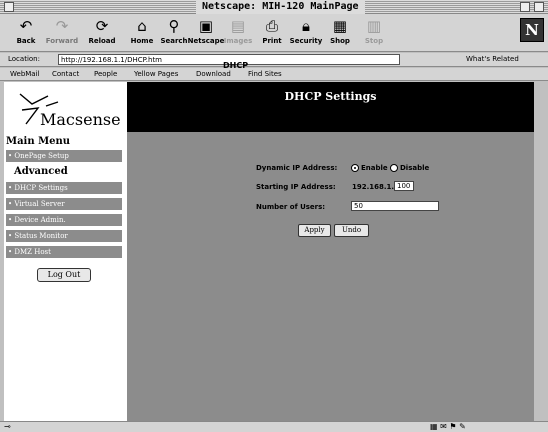 This screenshot has width=548, height=432. What do you see at coordinates (9, 7) in the screenshot?
I see `close-box` at bounding box center [9, 7].